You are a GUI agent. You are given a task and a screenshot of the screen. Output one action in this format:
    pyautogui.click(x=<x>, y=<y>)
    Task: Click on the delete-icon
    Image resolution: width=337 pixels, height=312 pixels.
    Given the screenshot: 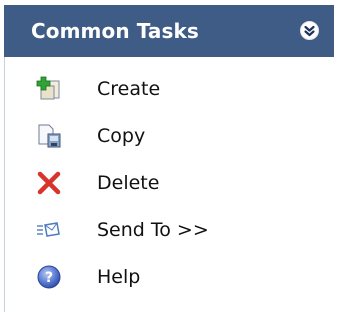 What is the action you would take?
    pyautogui.click(x=49, y=183)
    